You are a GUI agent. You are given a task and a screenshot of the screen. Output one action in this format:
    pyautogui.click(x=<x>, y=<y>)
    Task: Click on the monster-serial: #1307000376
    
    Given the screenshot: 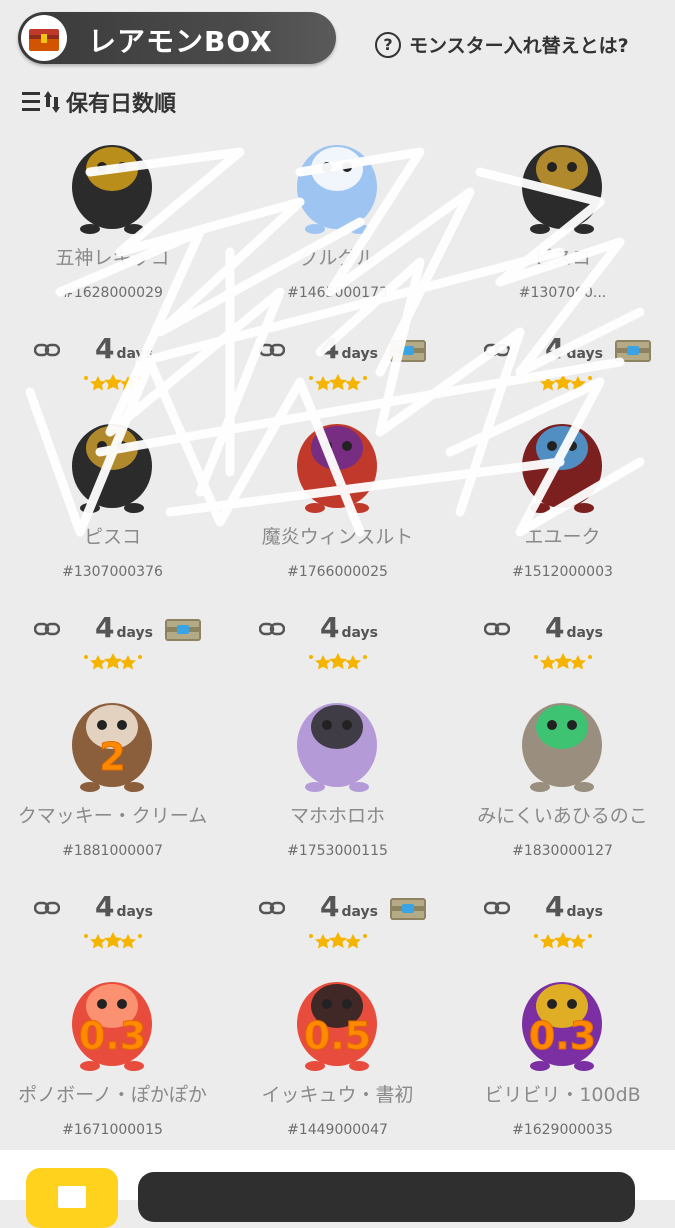 What is the action you would take?
    pyautogui.click(x=112, y=572)
    